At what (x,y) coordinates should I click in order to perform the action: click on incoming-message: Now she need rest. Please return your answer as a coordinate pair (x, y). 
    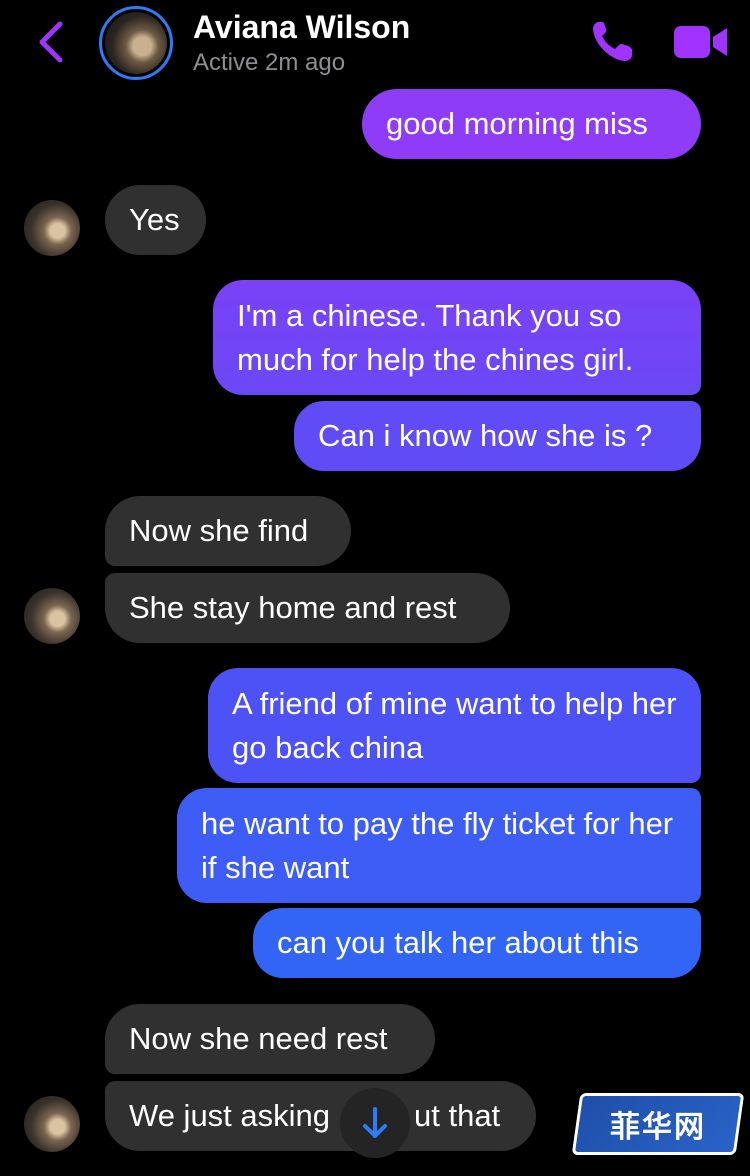
    Looking at the image, I should click on (270, 1039).